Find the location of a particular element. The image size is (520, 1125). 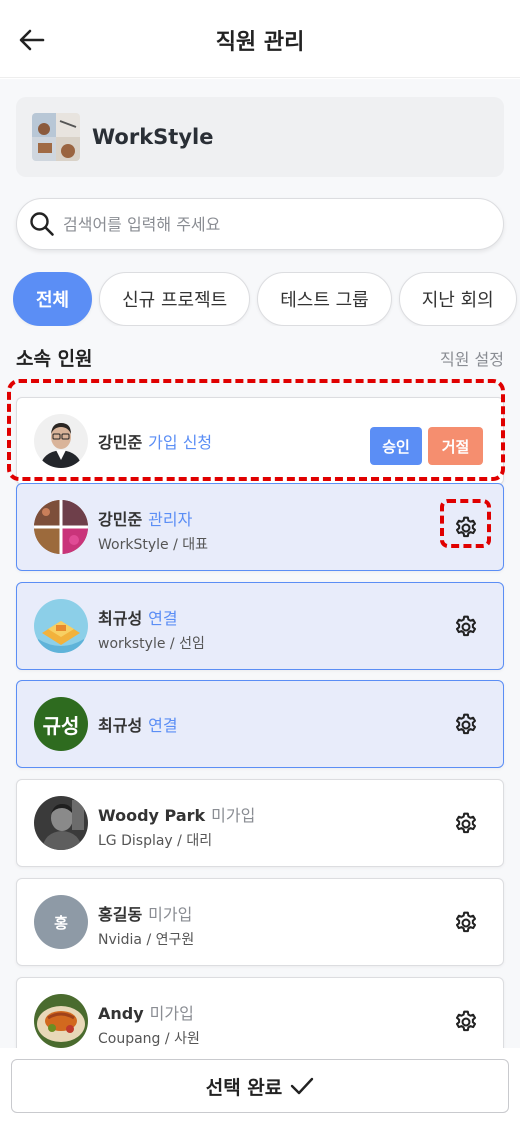

member-name: Woody Park is located at coordinates (152, 815).